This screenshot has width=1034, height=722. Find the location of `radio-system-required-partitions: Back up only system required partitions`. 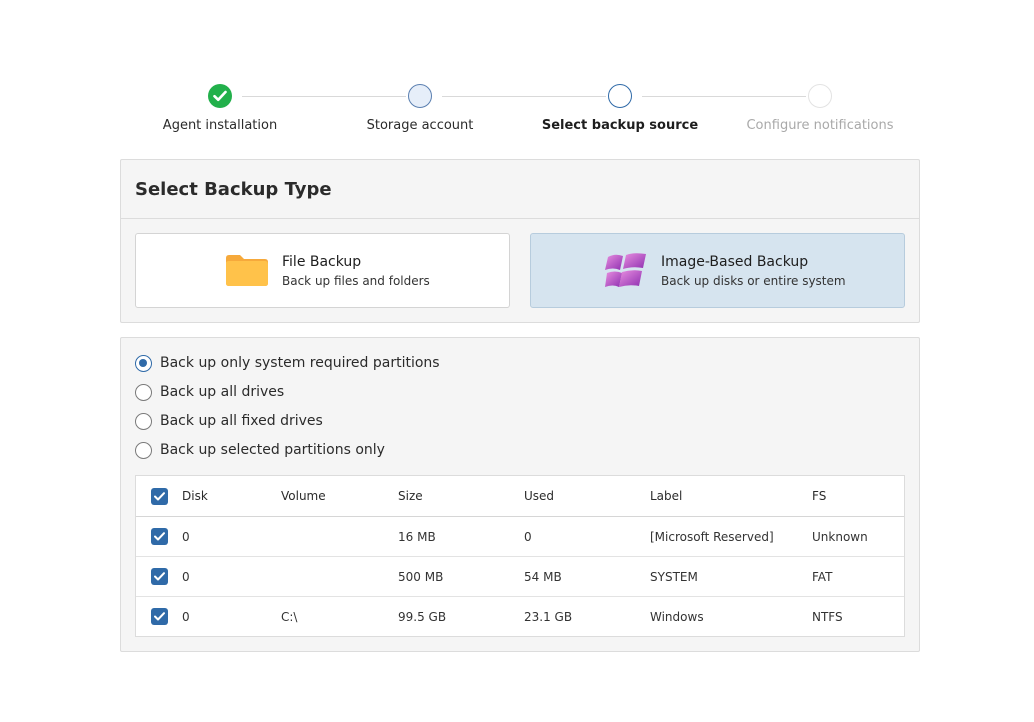

radio-system-required-partitions: Back up only system required partitions is located at coordinates (287, 363).